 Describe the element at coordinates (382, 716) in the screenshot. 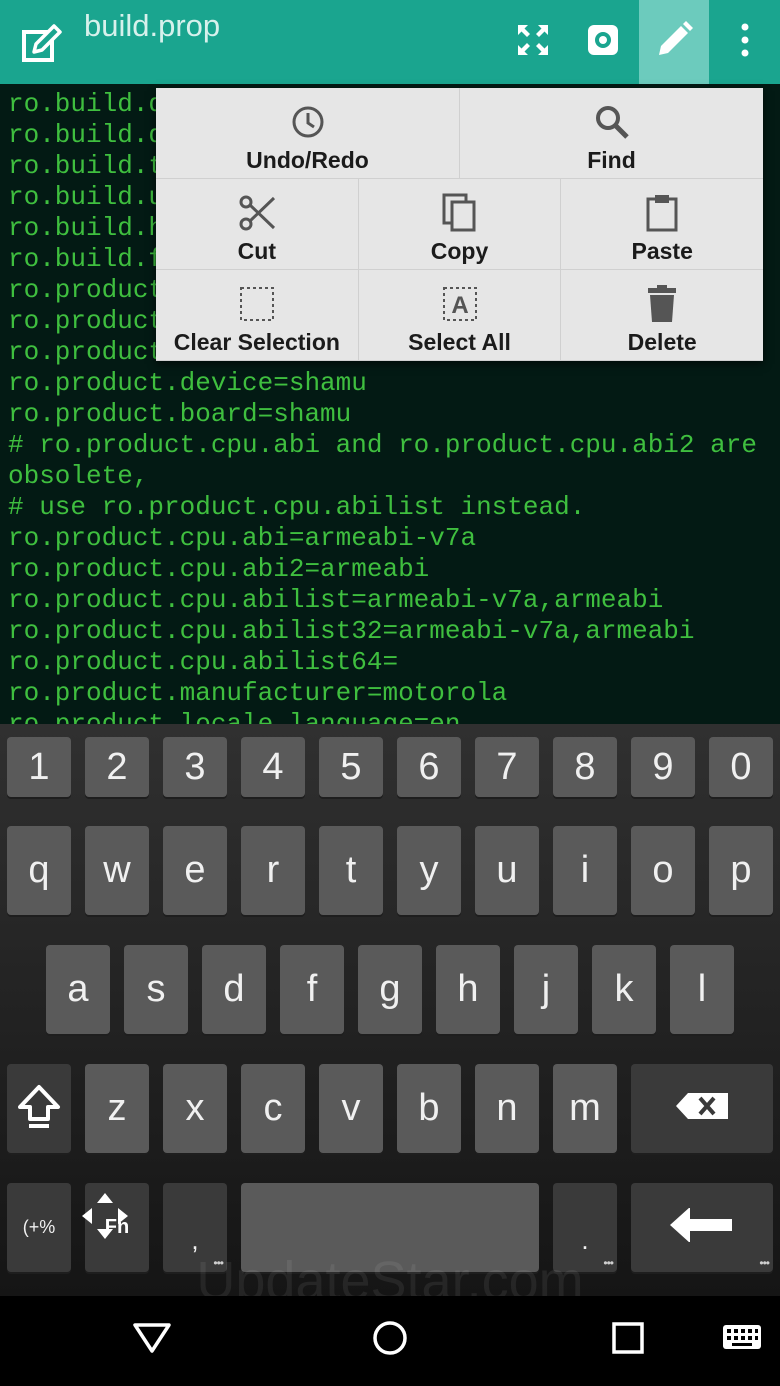

I see `editor-line: ro.product.locale.language=en` at that location.